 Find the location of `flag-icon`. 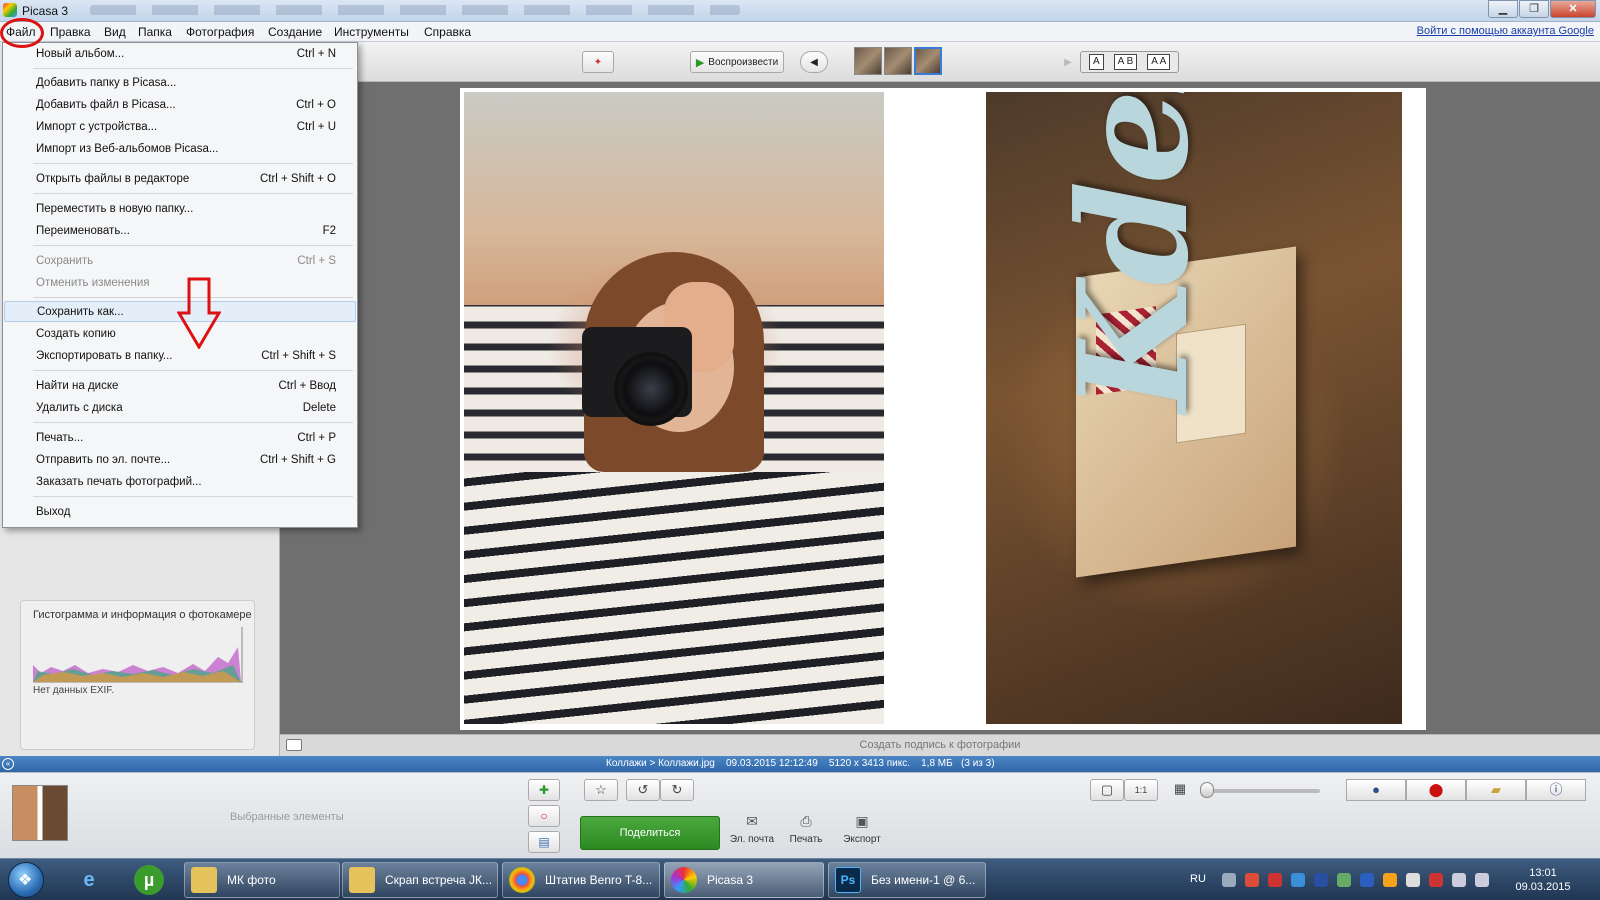

flag-icon is located at coordinates (1413, 880).